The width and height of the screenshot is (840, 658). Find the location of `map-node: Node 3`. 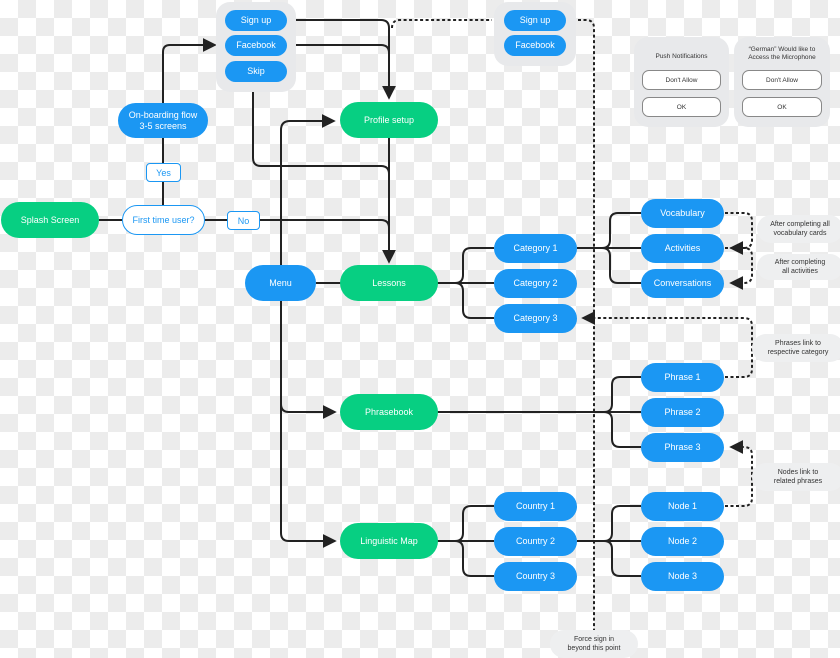

map-node: Node 3 is located at coordinates (682, 576).